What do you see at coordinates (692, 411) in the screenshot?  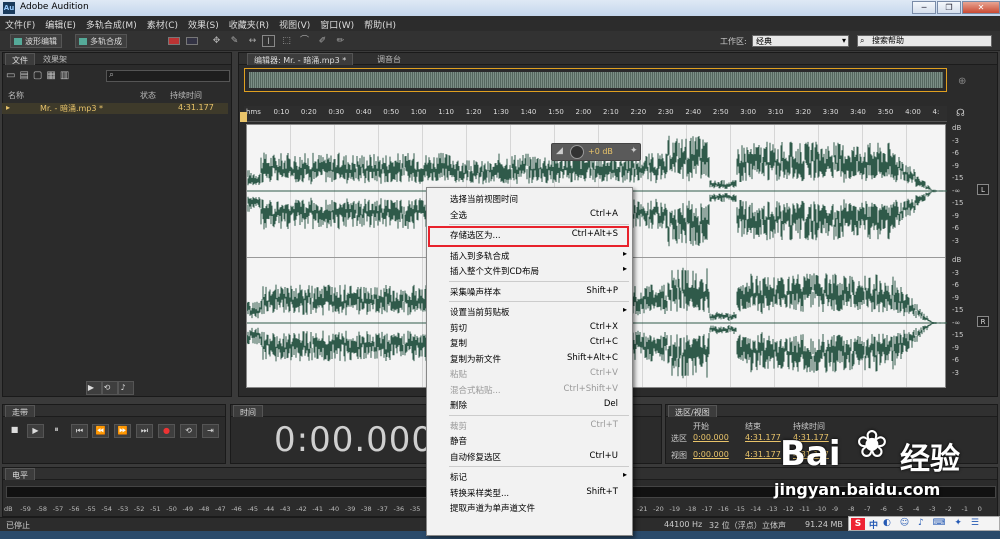 I see `tab-selection-view: 选区/视图` at bounding box center [692, 411].